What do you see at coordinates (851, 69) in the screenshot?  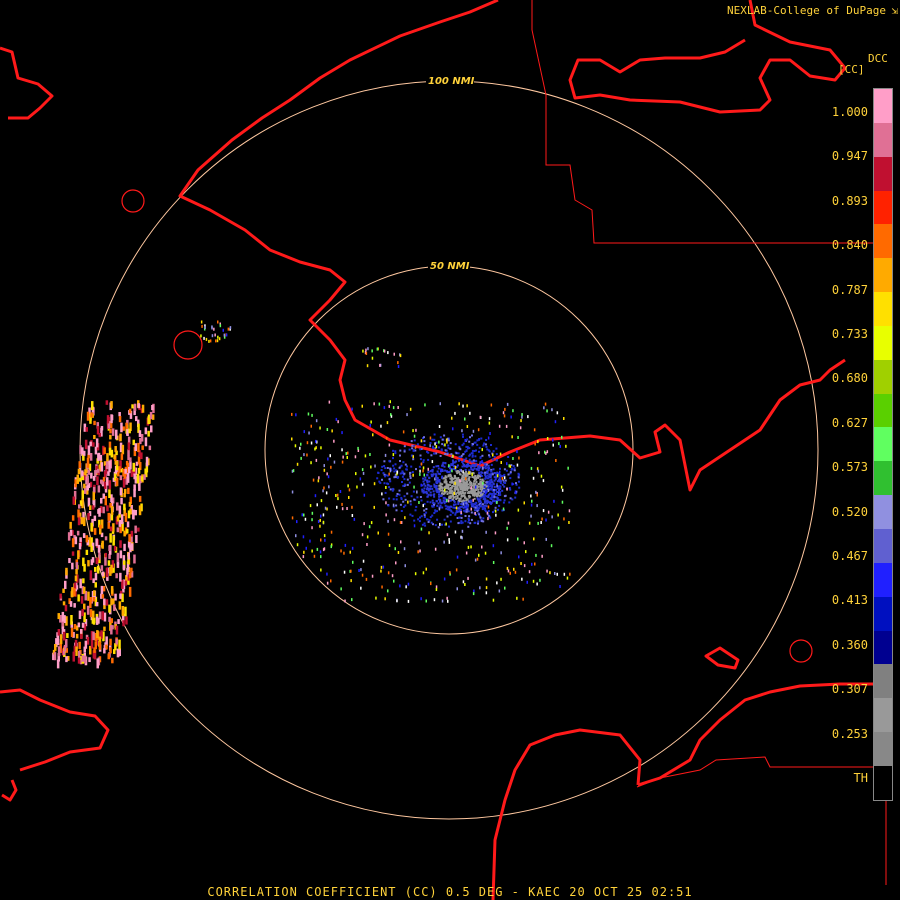 I see `legend-unit: [CC]` at bounding box center [851, 69].